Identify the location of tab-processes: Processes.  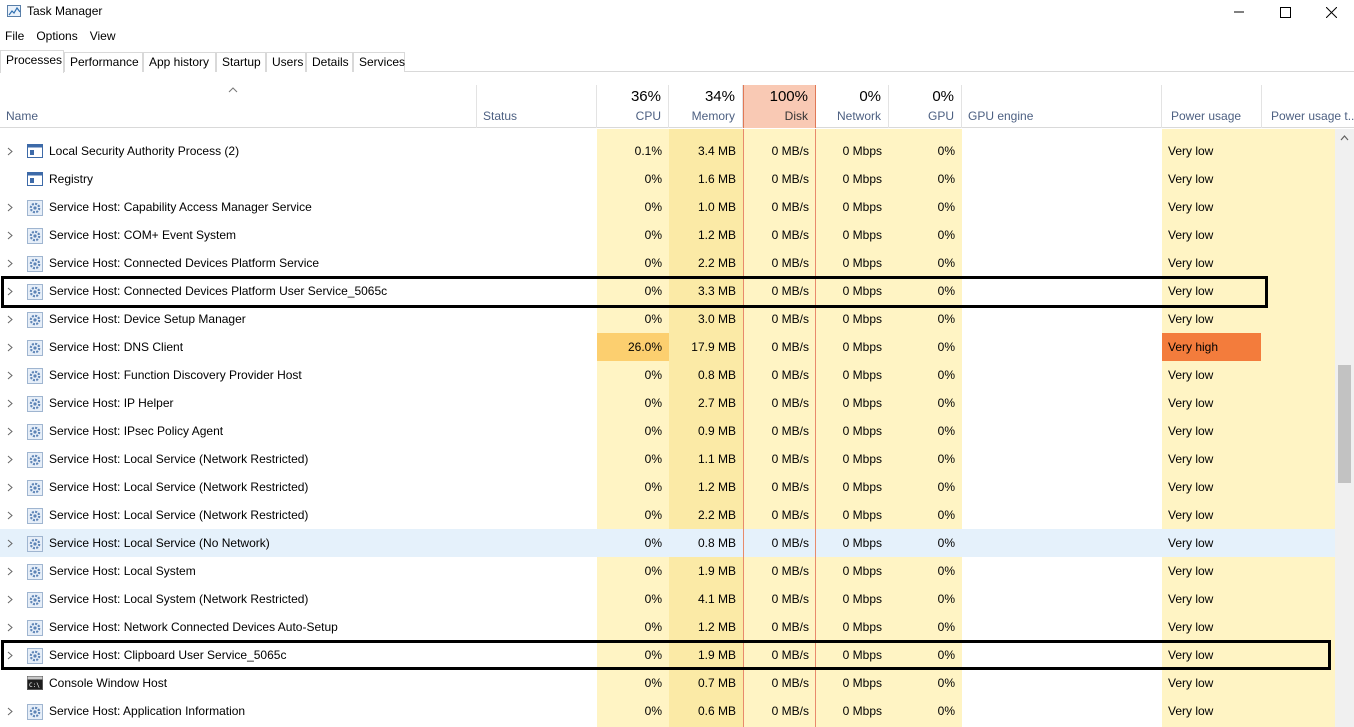
(32, 61).